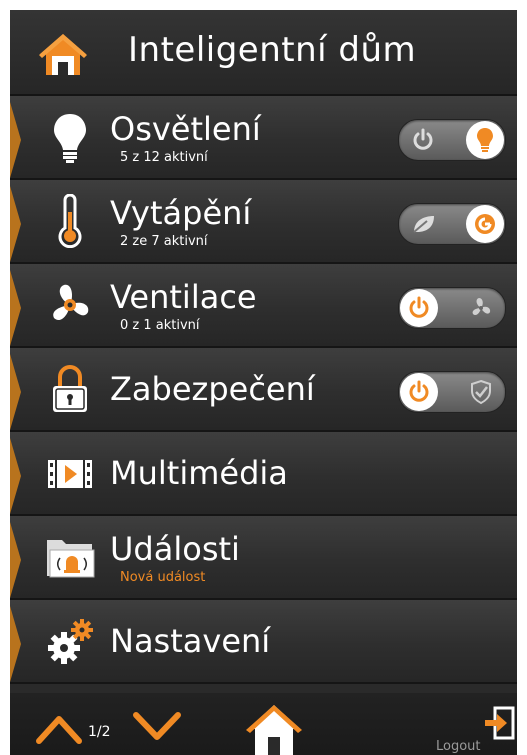 The height and width of the screenshot is (755, 527). Describe the element at coordinates (70, 641) in the screenshot. I see `gears-icon` at that location.